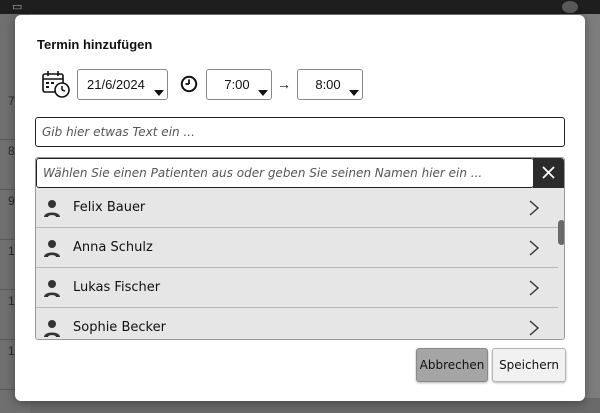 The height and width of the screenshot is (413, 600). Describe the element at coordinates (117, 287) in the screenshot. I see `patient-name: Lukas Fischer` at that location.